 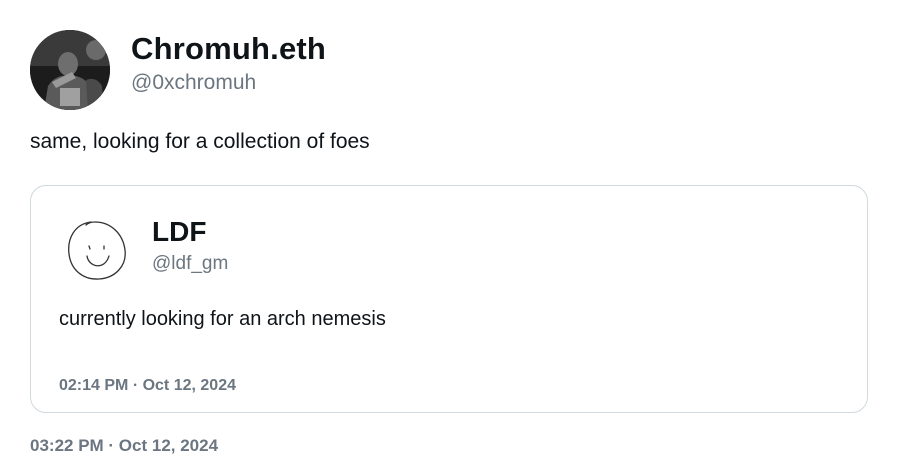 I want to click on tweet-text: same, looking for a collection of foes, so click(x=200, y=141).